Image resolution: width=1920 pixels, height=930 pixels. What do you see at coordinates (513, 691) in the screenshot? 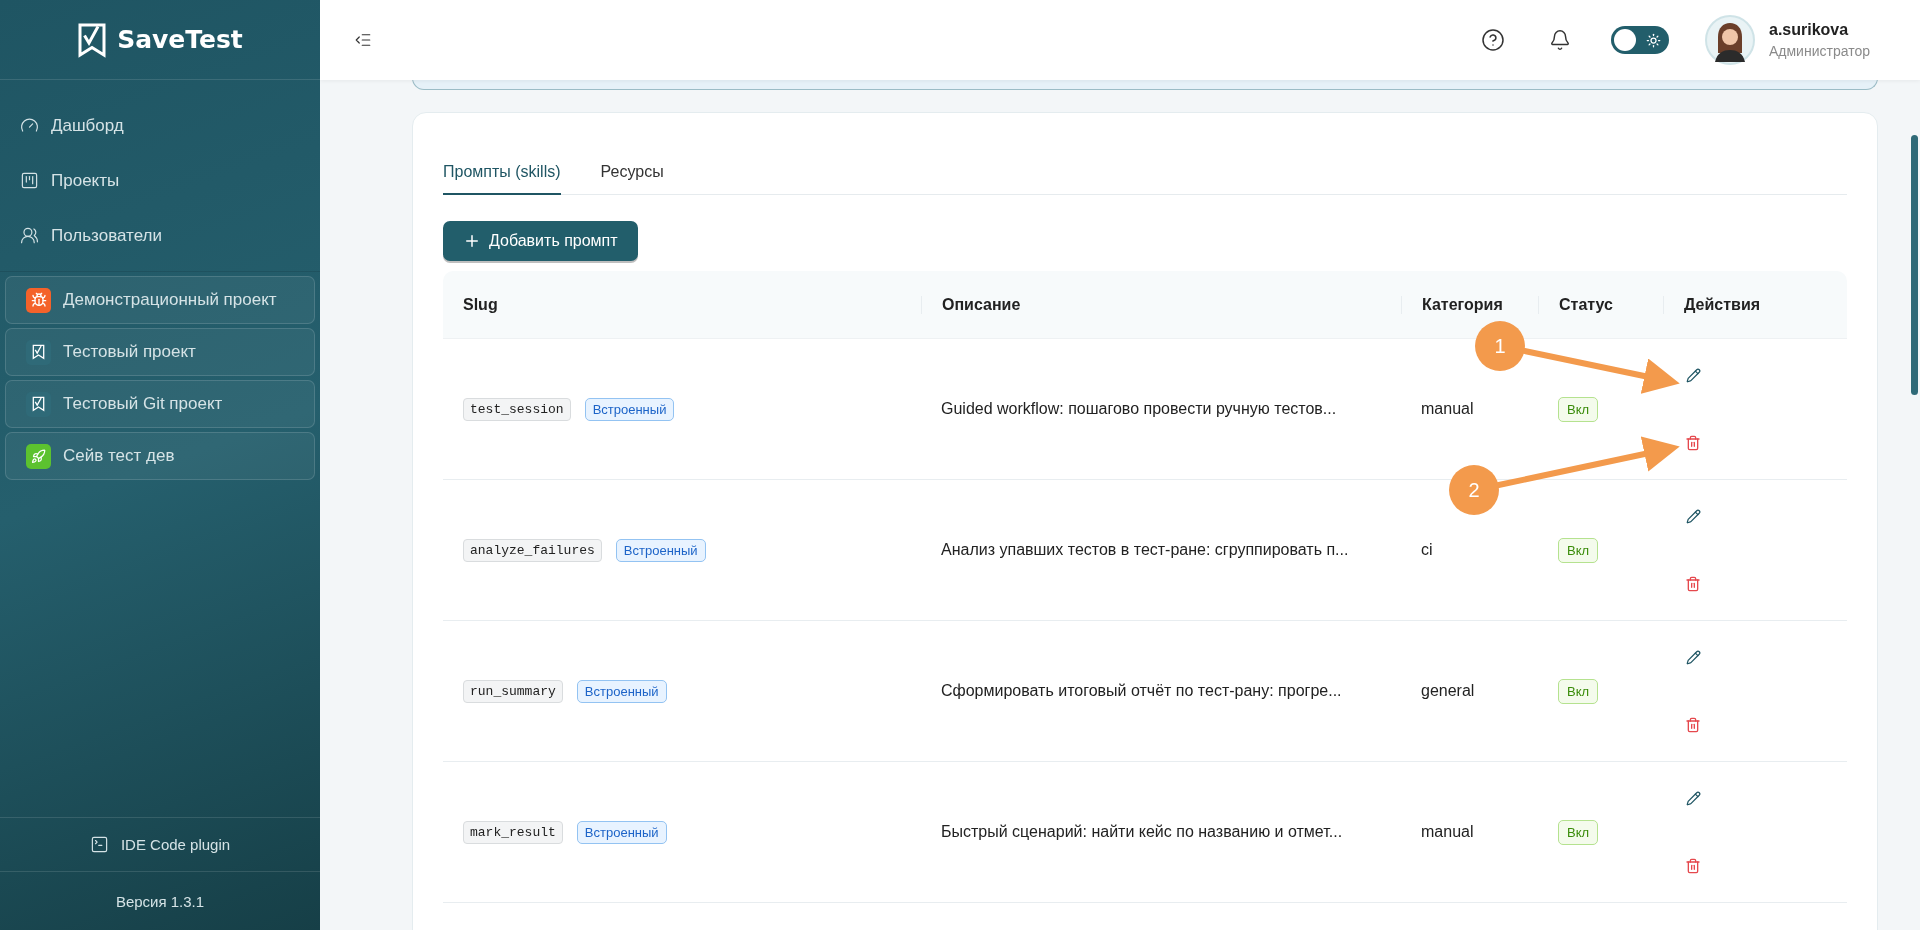
I see `slug-code: run_summary` at bounding box center [513, 691].